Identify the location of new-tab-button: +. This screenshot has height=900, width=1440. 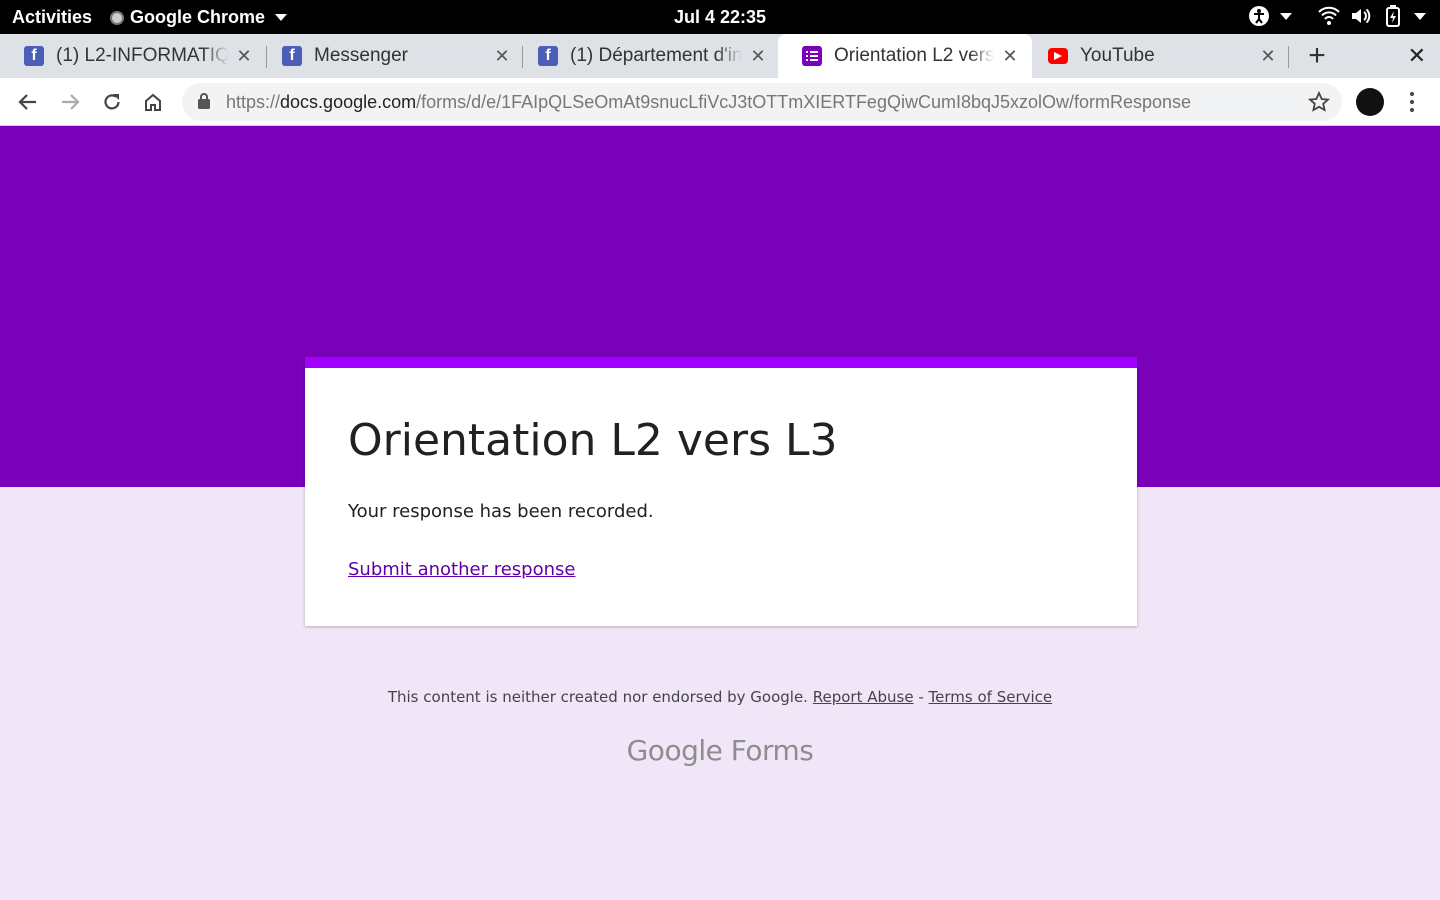
(1317, 56).